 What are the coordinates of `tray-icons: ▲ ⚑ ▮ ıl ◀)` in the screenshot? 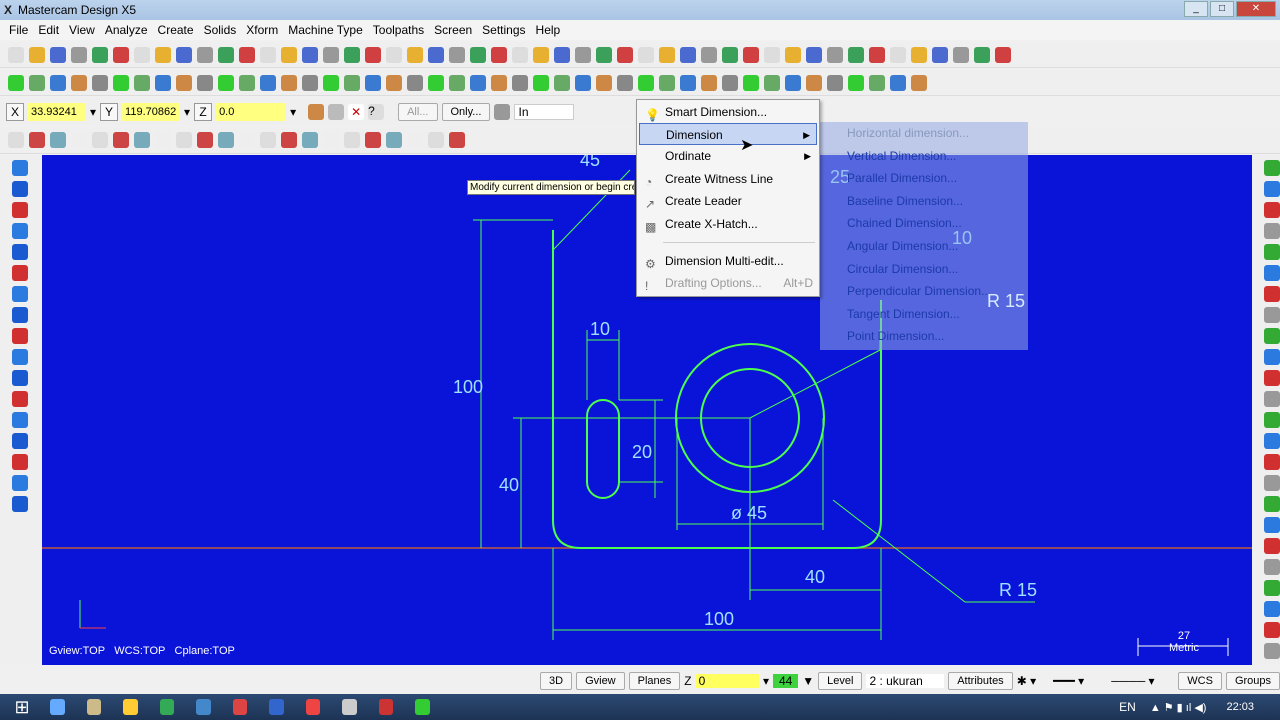 It's located at (1178, 707).